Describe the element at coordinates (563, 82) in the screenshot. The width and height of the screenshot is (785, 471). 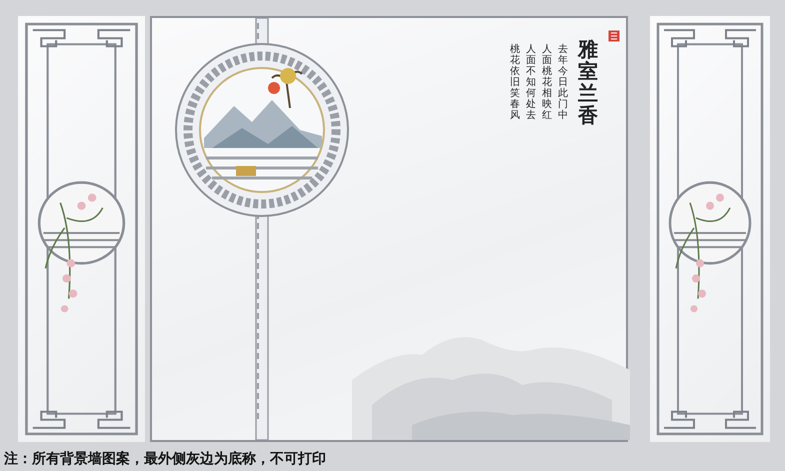
I see `poem-line: 去年今日此门中` at that location.